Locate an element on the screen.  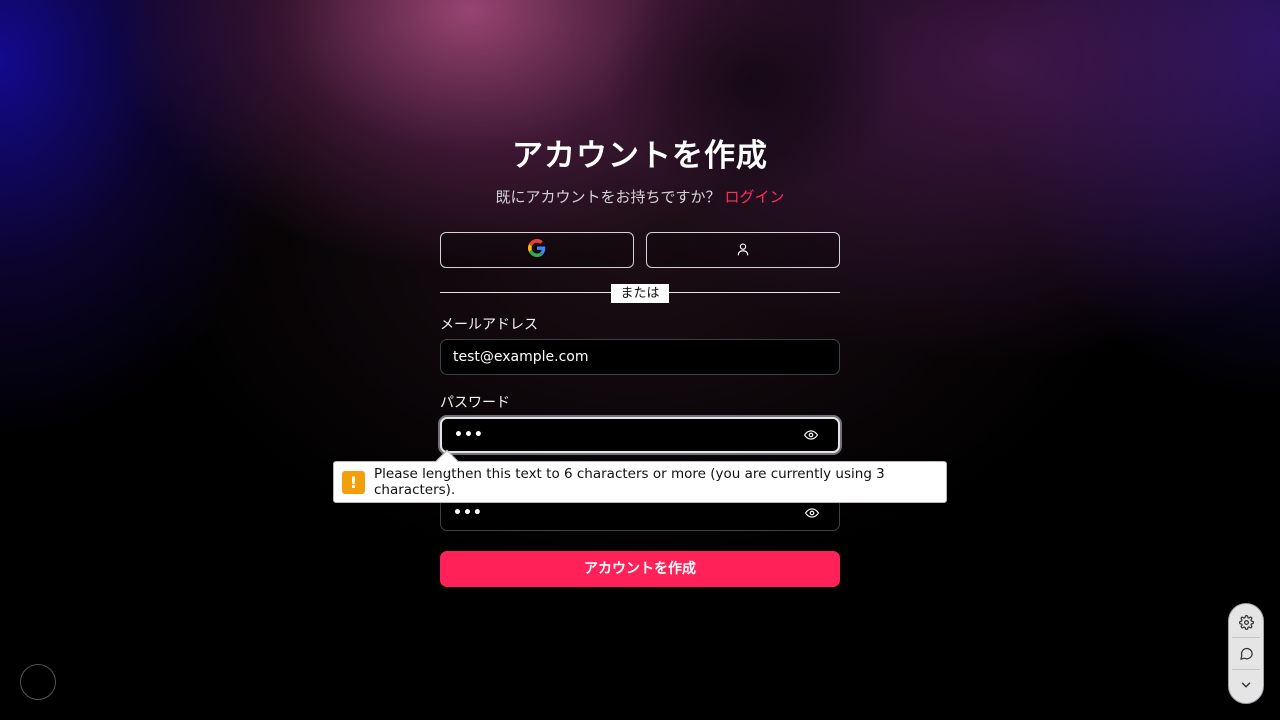
email-value: test@example.com is located at coordinates (521, 357).